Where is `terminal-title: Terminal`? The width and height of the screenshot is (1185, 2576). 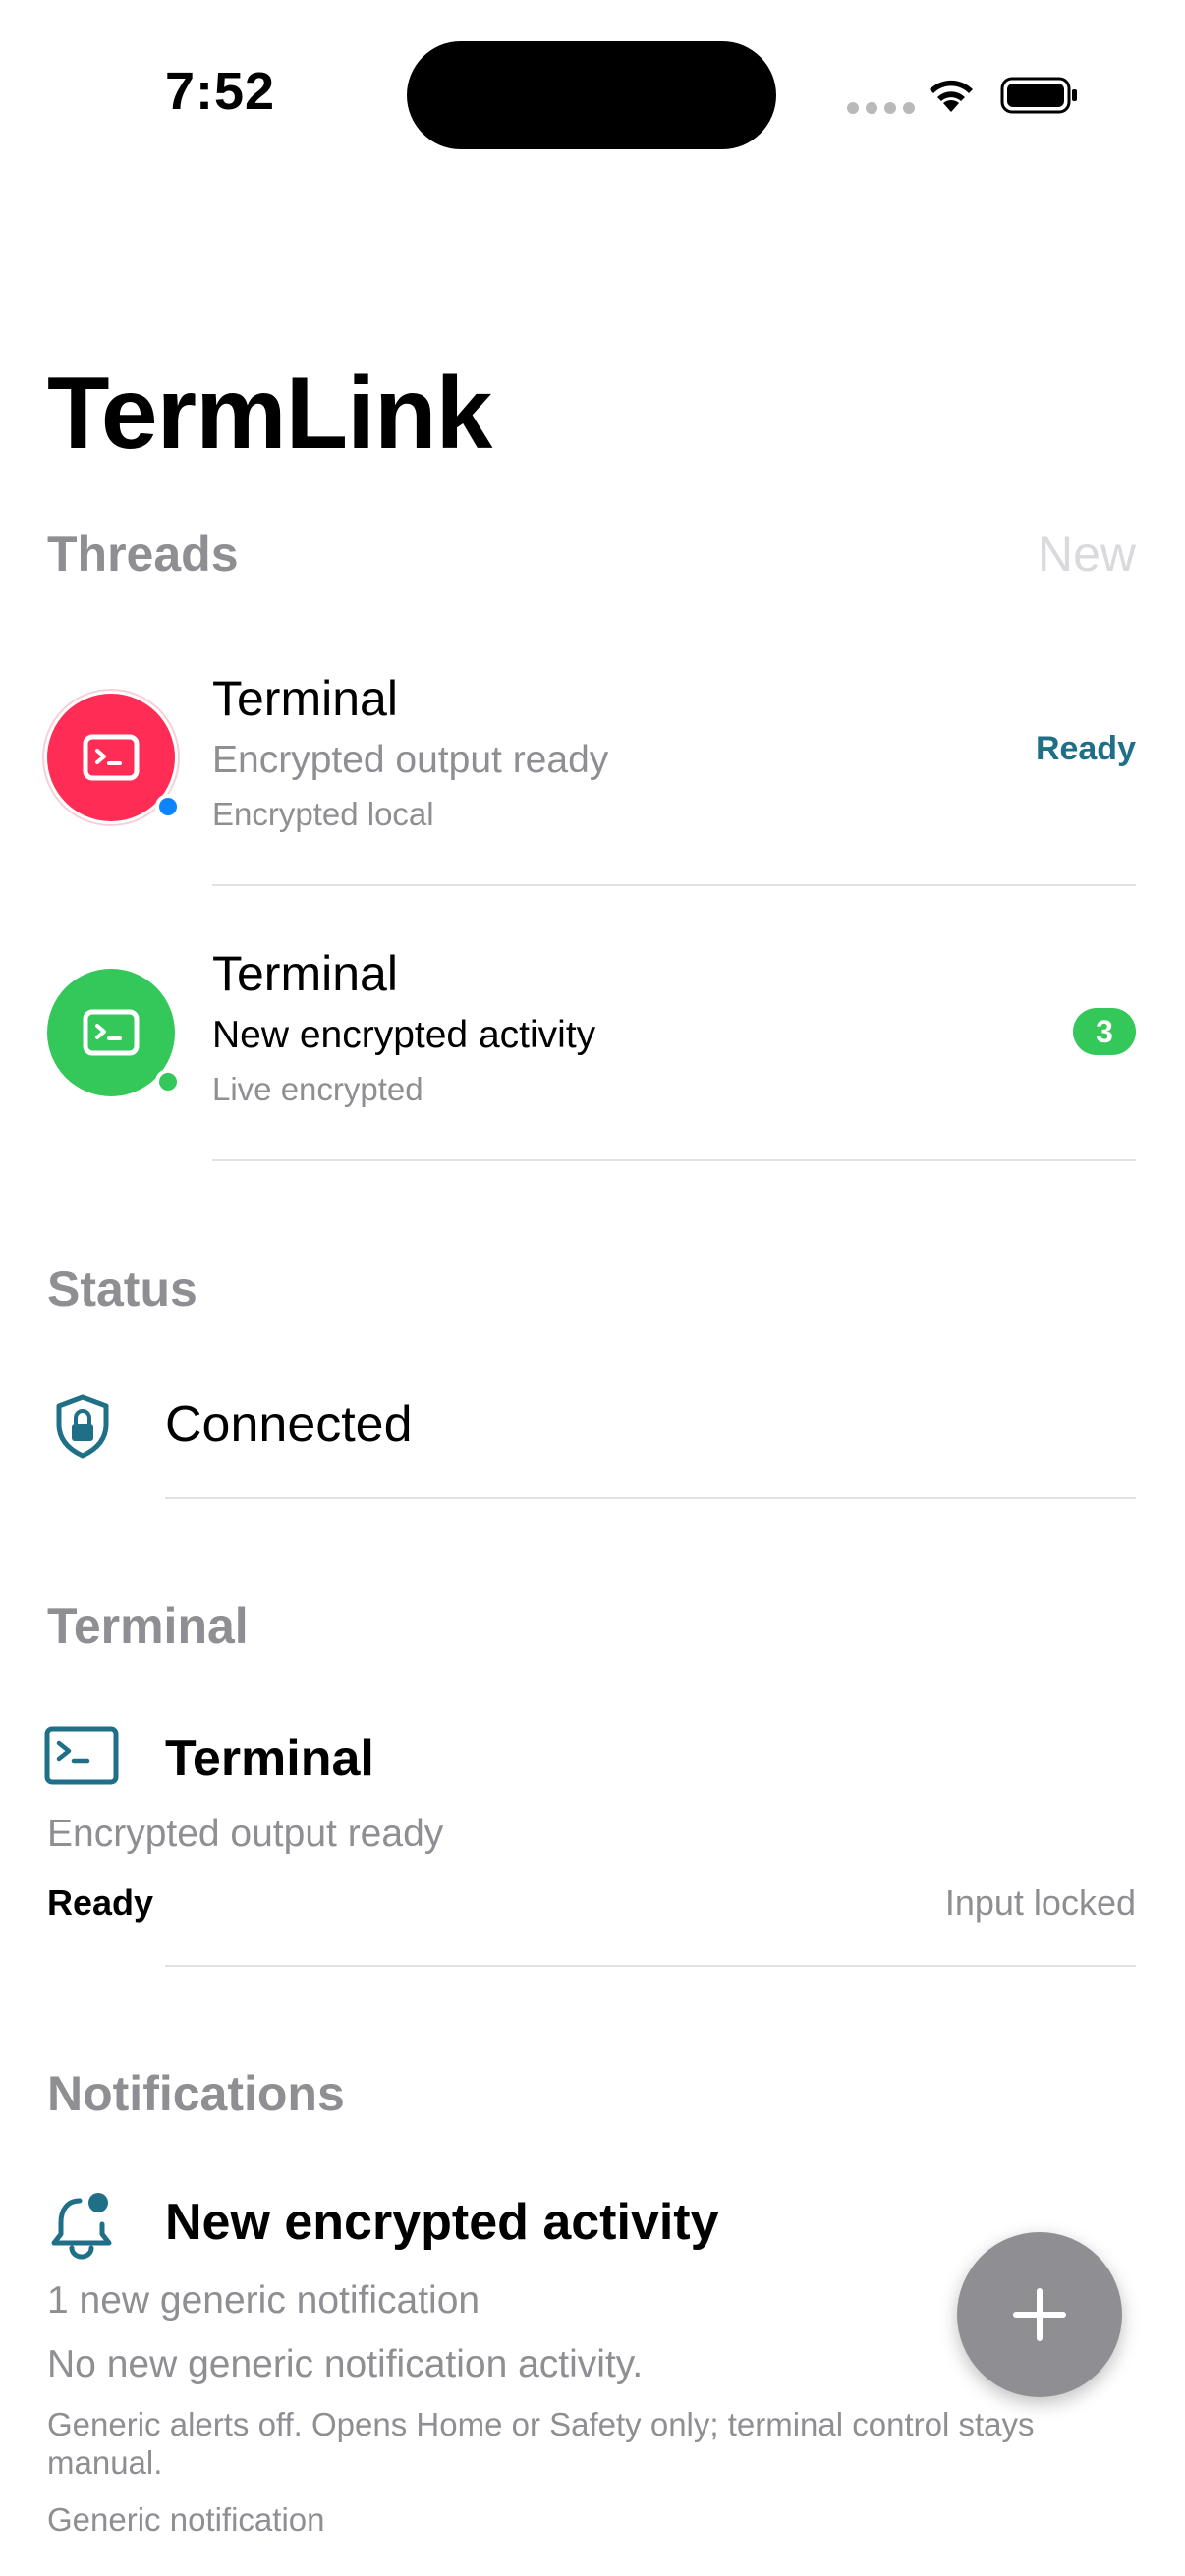
terminal-title: Terminal is located at coordinates (269, 1758).